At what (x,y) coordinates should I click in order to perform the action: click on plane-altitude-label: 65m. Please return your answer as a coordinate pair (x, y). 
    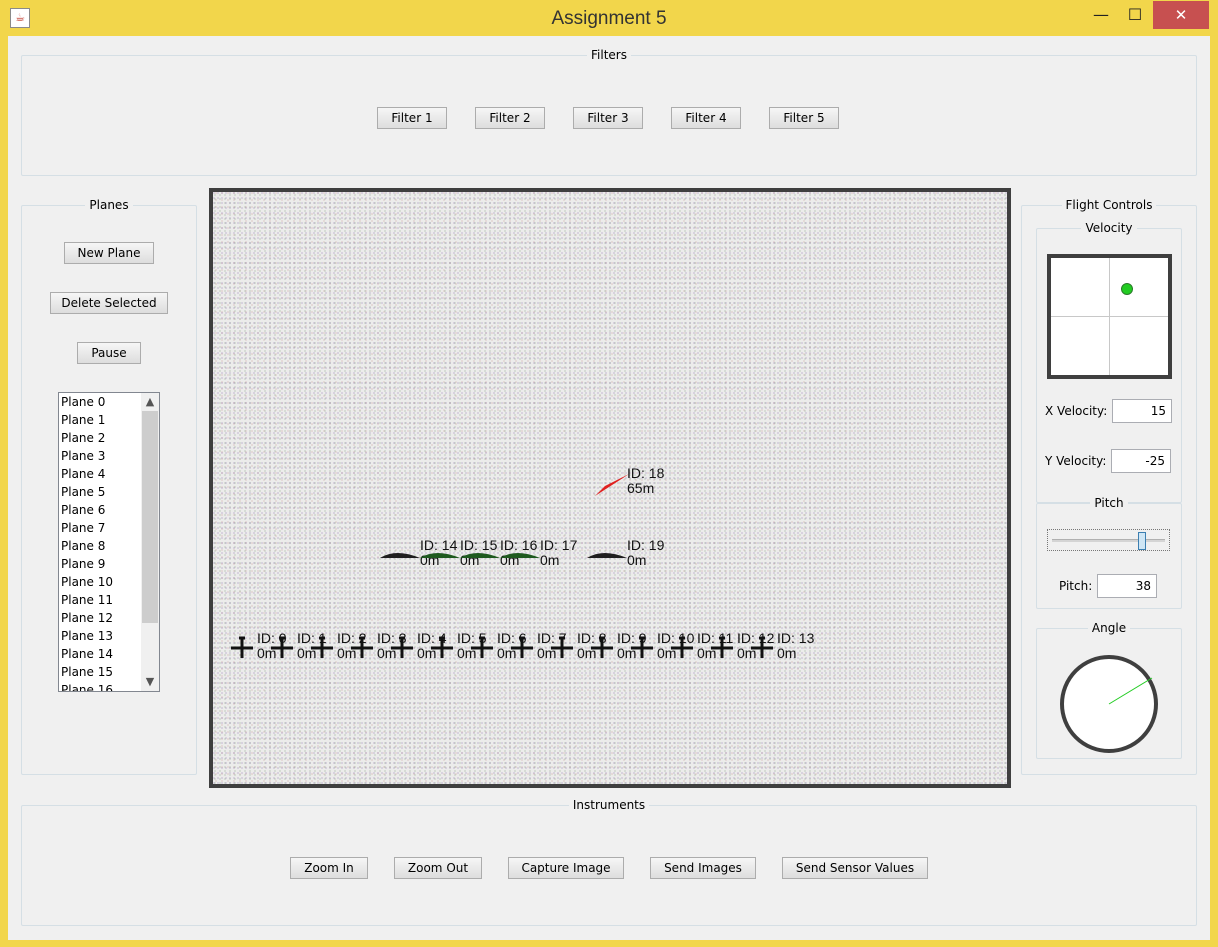
    Looking at the image, I should click on (640, 488).